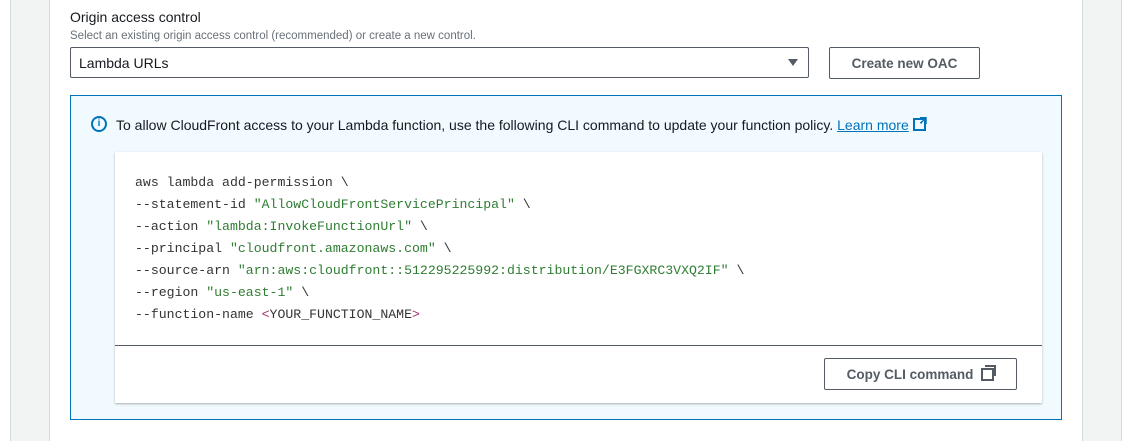 The height and width of the screenshot is (441, 1134). Describe the element at coordinates (904, 63) in the screenshot. I see `create-new-oac-button: Create new OAC` at that location.